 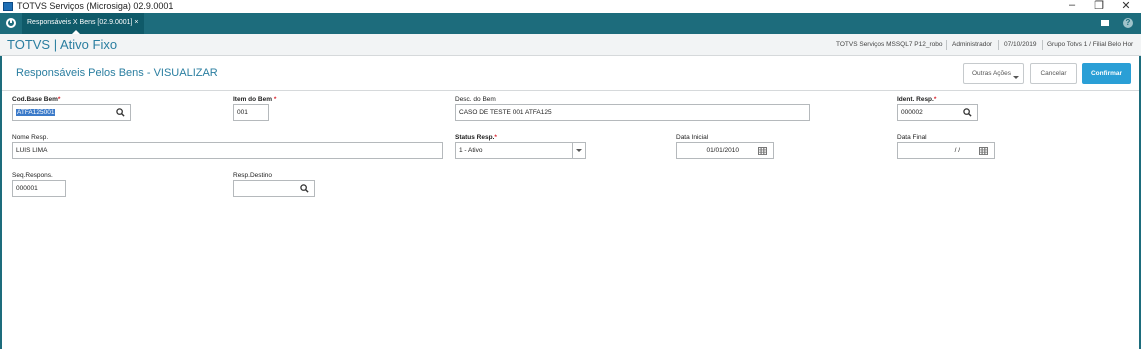 What do you see at coordinates (253, 175) in the screenshot?
I see `resp-destino-label: Resp.Destino` at bounding box center [253, 175].